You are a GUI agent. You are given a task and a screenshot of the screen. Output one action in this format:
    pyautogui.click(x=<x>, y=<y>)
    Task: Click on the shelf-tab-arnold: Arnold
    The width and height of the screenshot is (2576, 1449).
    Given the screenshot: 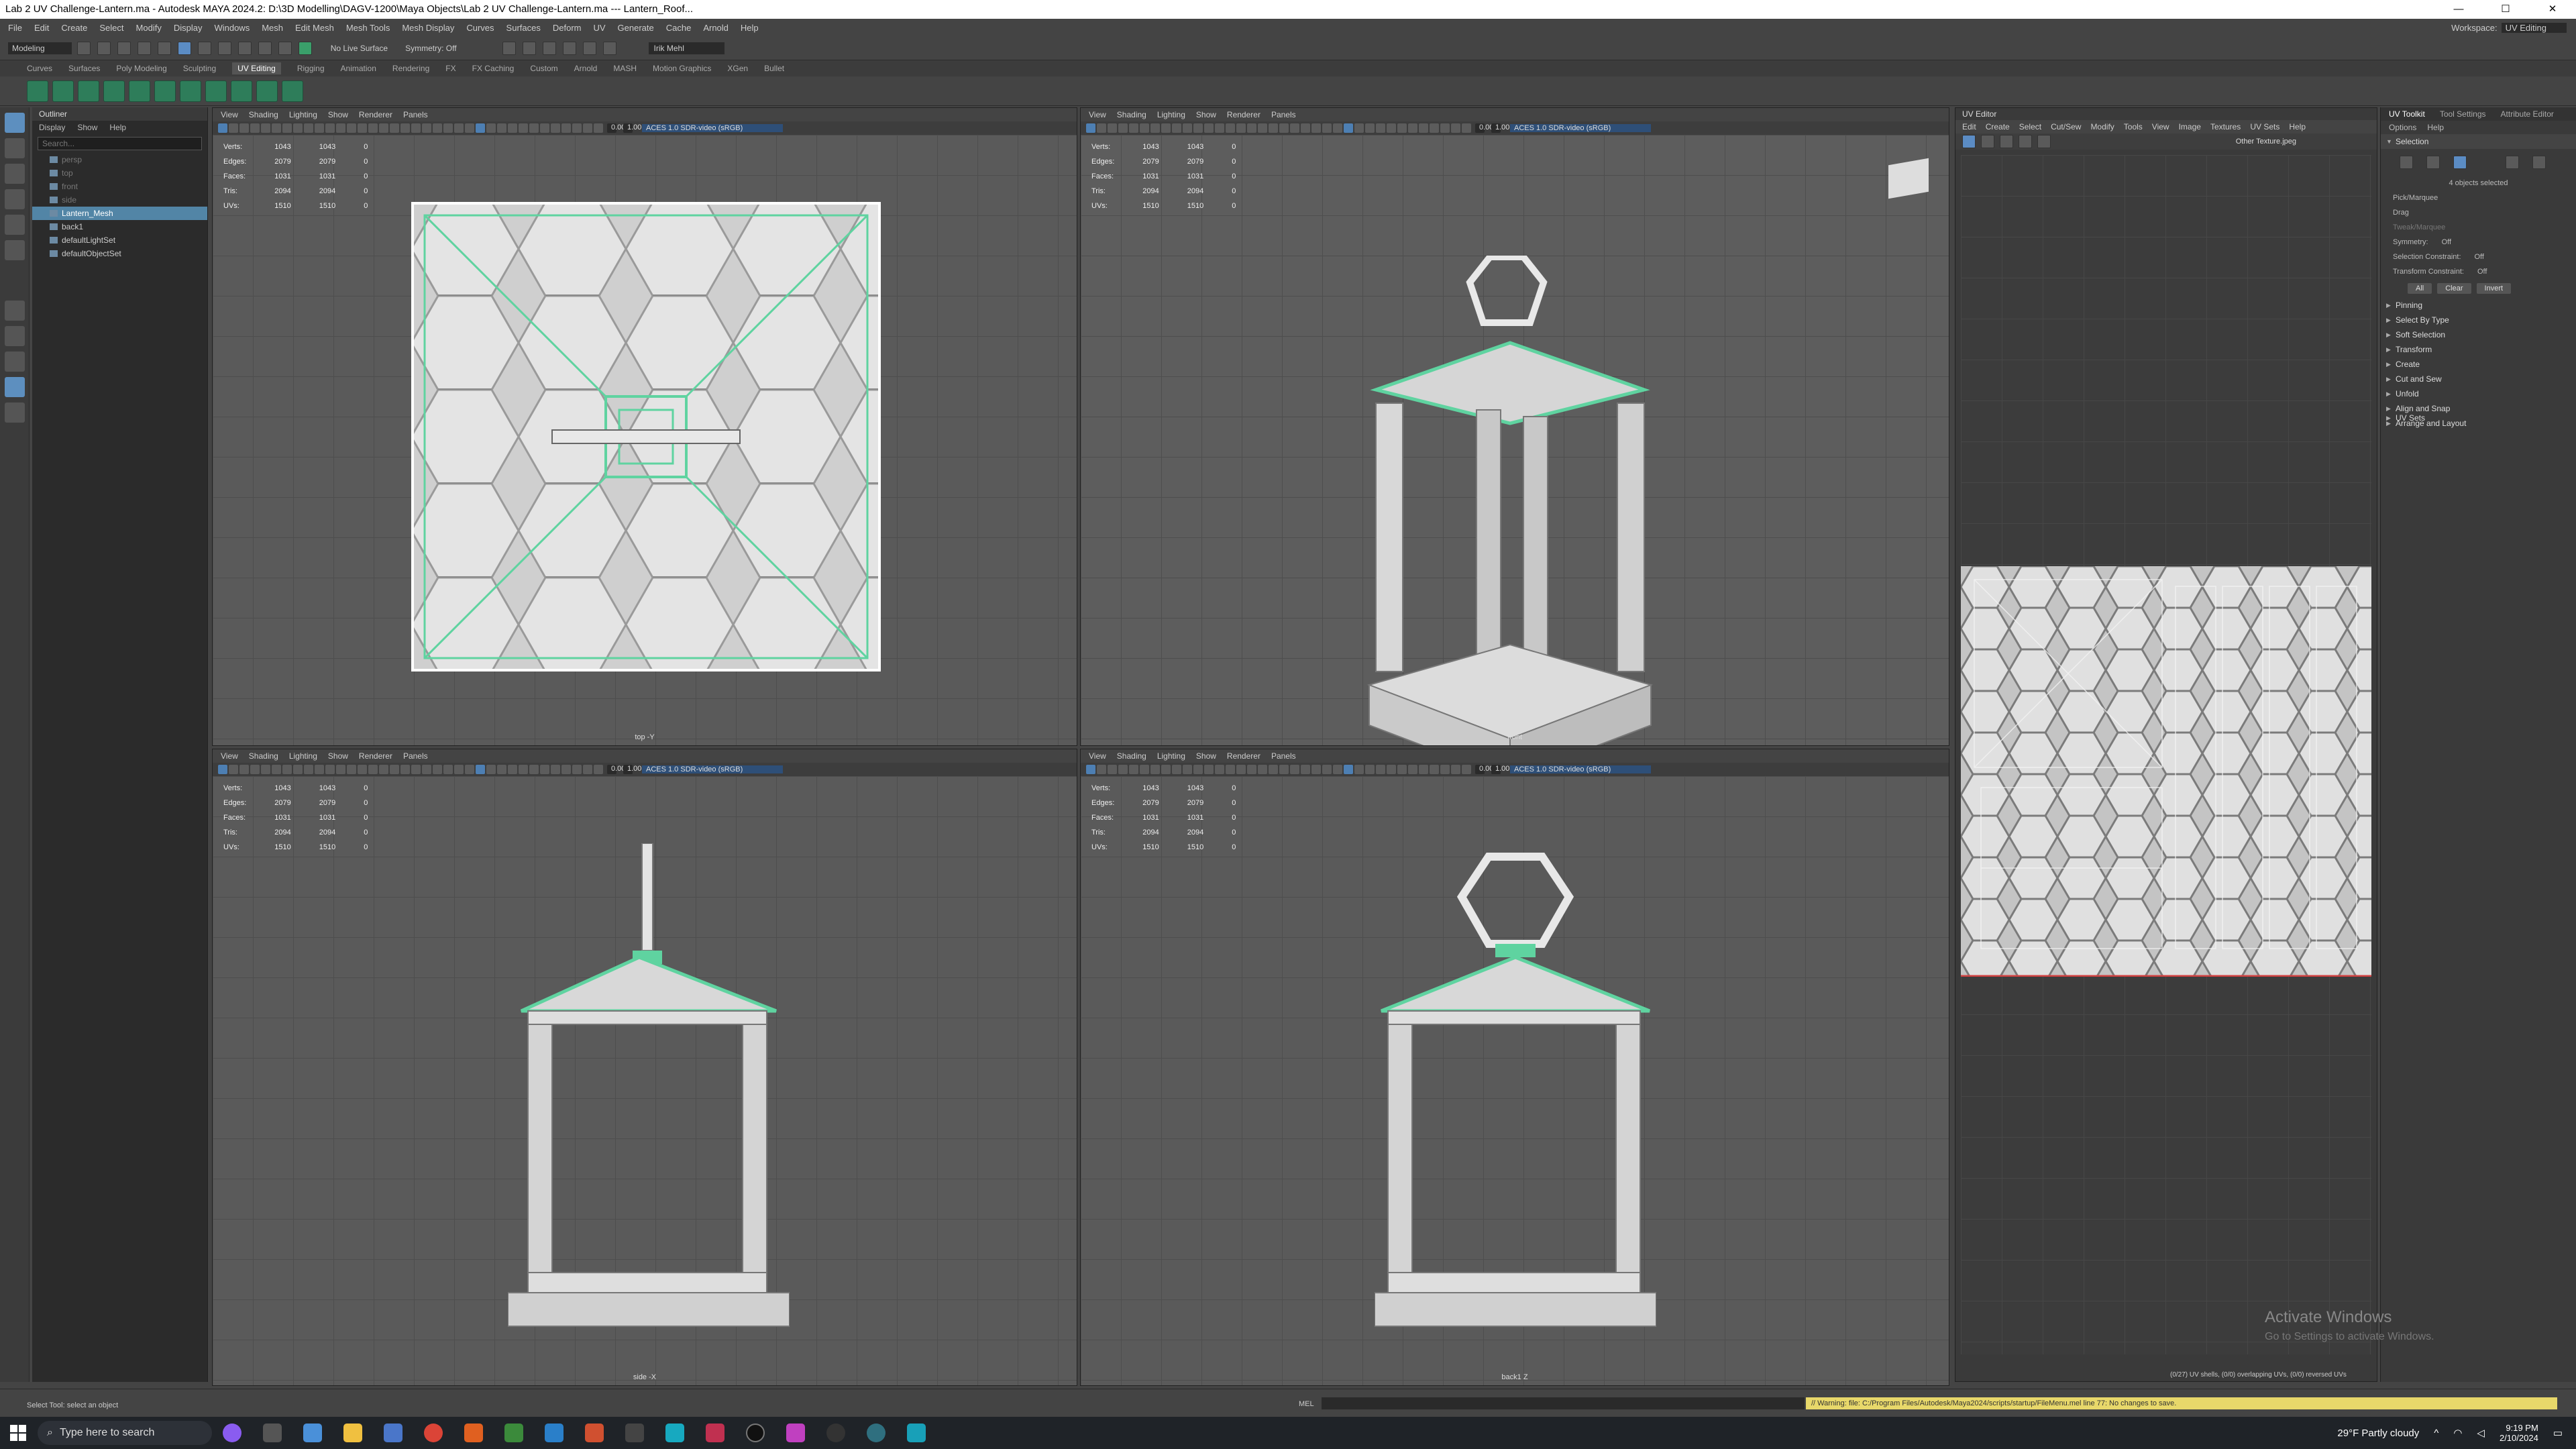 What is the action you would take?
    pyautogui.click(x=586, y=68)
    